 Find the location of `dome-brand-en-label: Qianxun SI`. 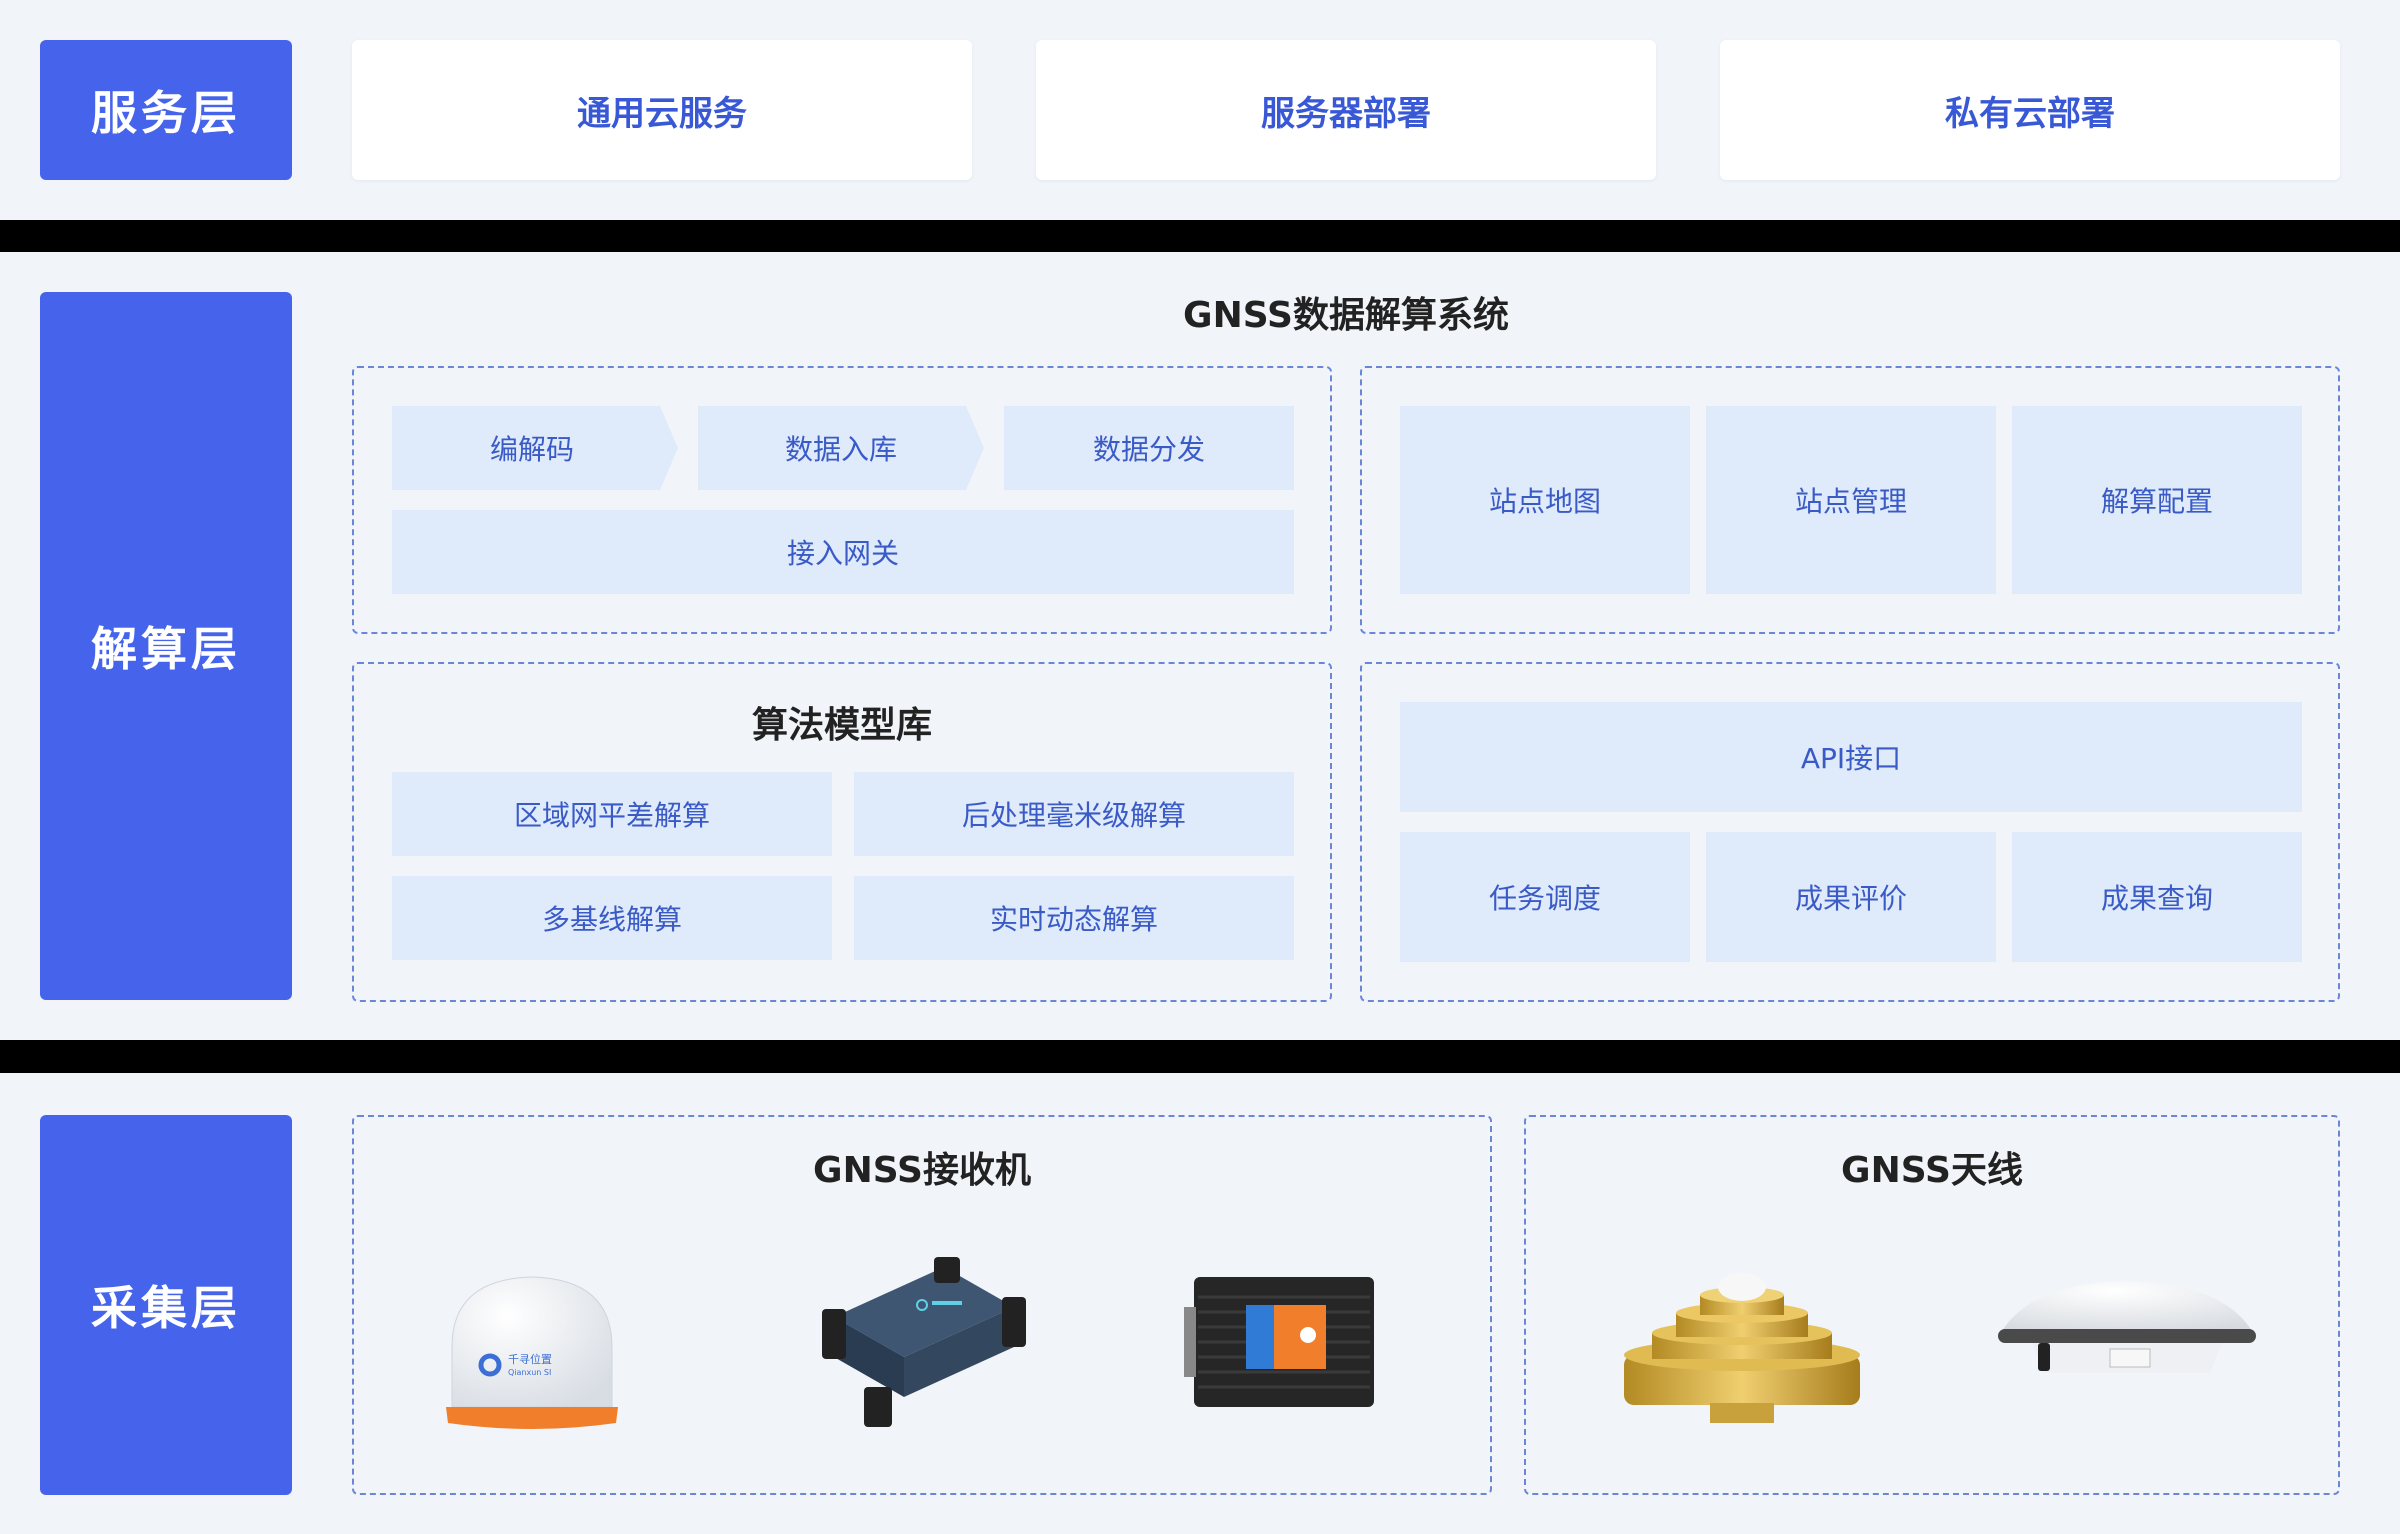

dome-brand-en-label: Qianxun SI is located at coordinates (529, 1372).